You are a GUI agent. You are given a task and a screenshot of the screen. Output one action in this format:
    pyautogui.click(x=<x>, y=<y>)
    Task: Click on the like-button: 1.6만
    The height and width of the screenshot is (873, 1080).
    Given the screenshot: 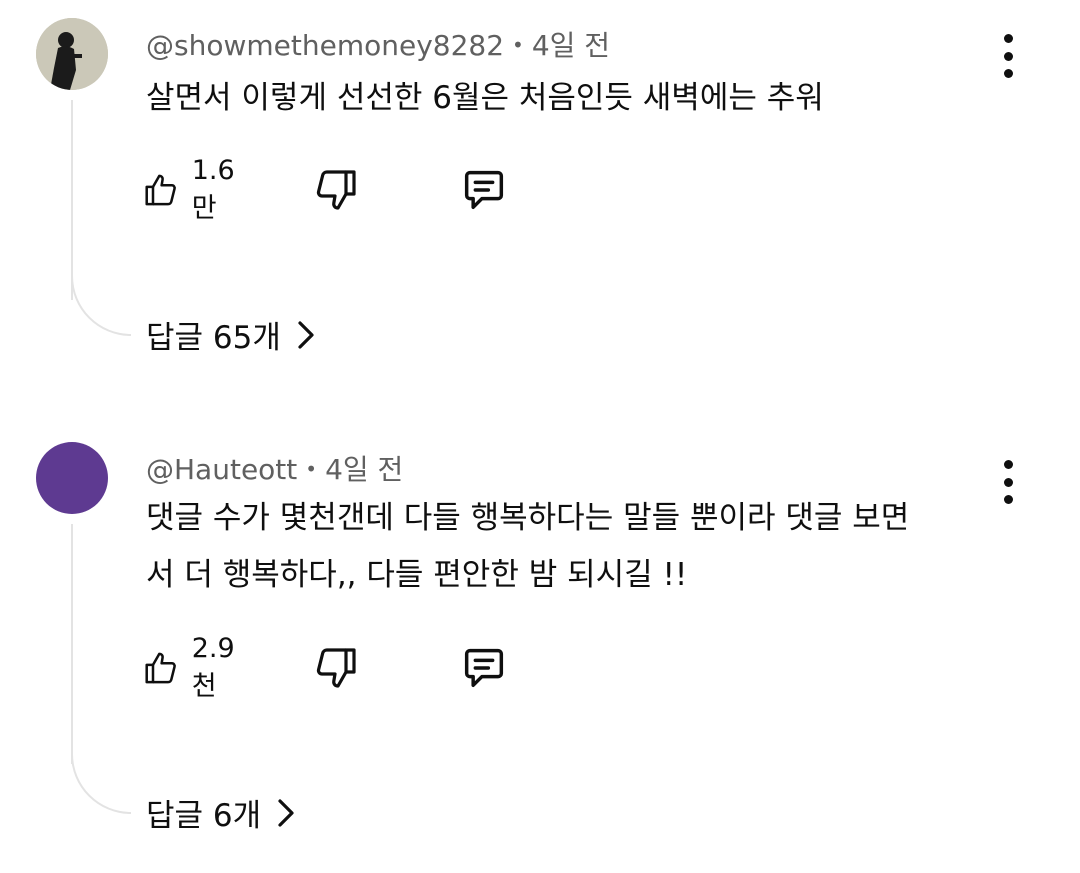 What is the action you would take?
    pyautogui.click(x=193, y=189)
    